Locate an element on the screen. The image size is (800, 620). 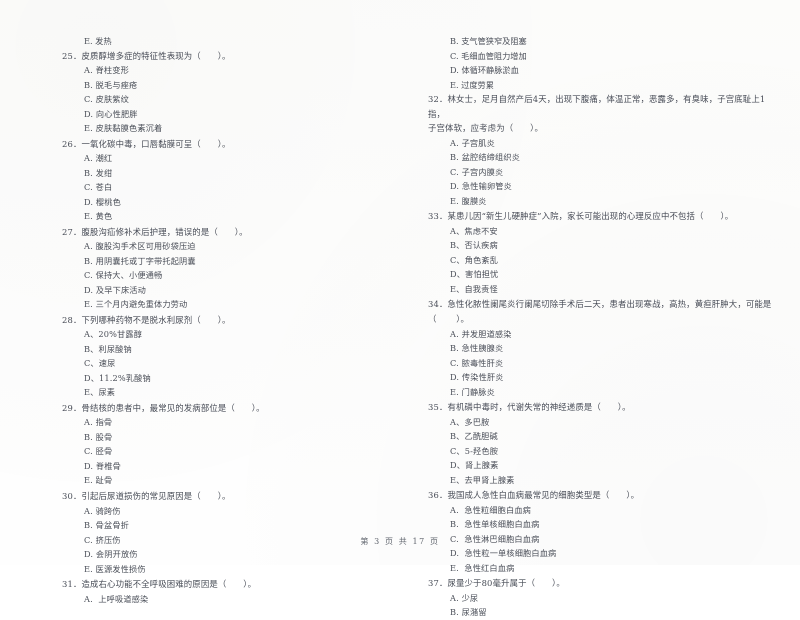
option-a: A. 少尿 is located at coordinates (602, 598).